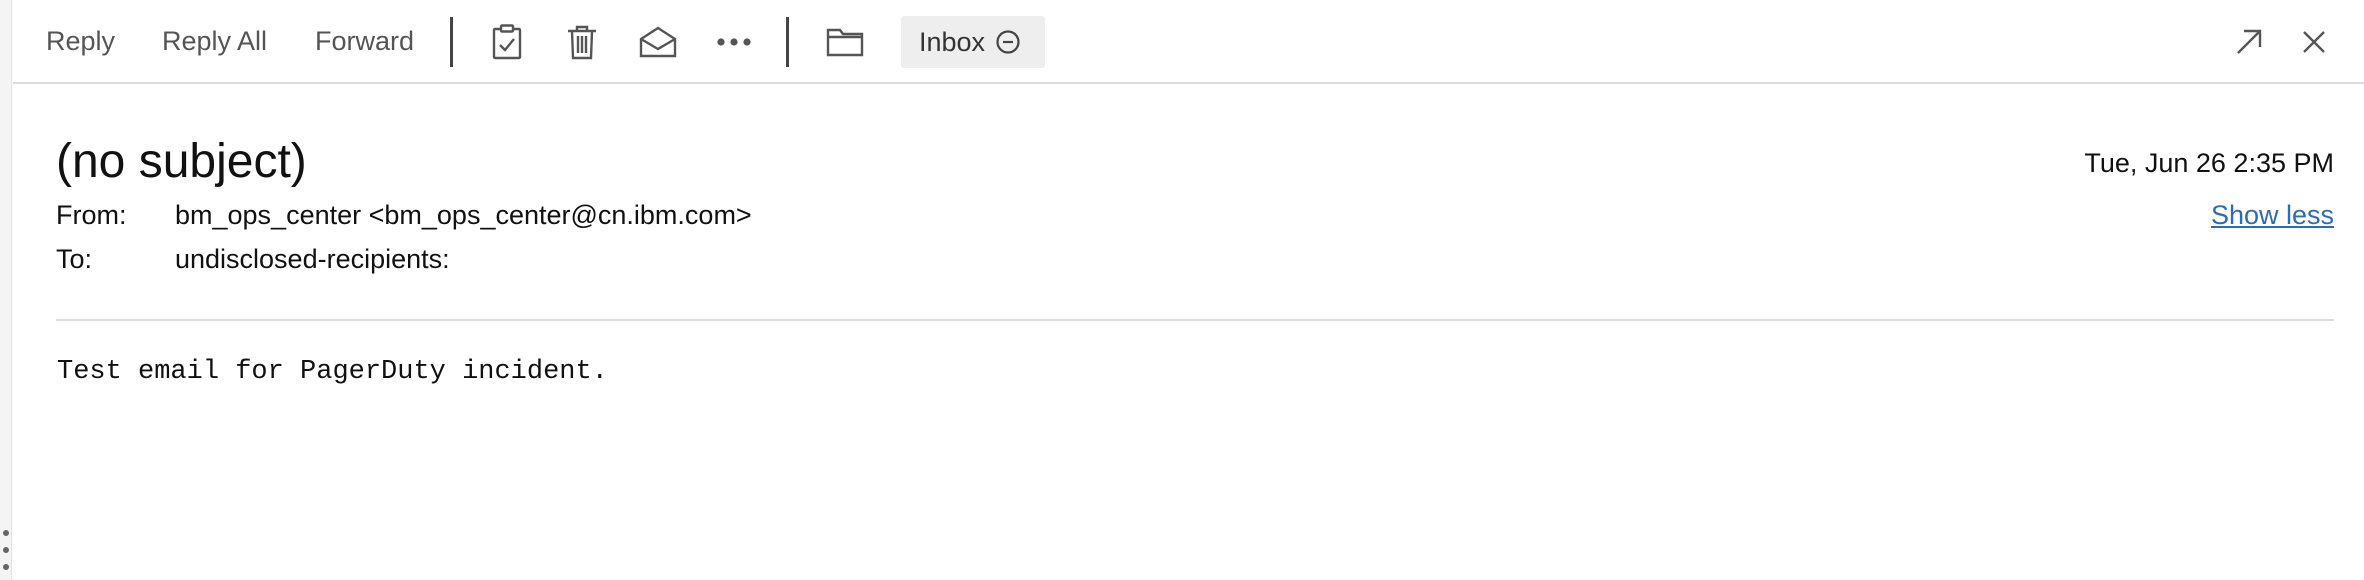 This screenshot has width=2364, height=580. I want to click on from-value: bm_ops_center <bm_ops_center@cn.ibm.com>, so click(463, 215).